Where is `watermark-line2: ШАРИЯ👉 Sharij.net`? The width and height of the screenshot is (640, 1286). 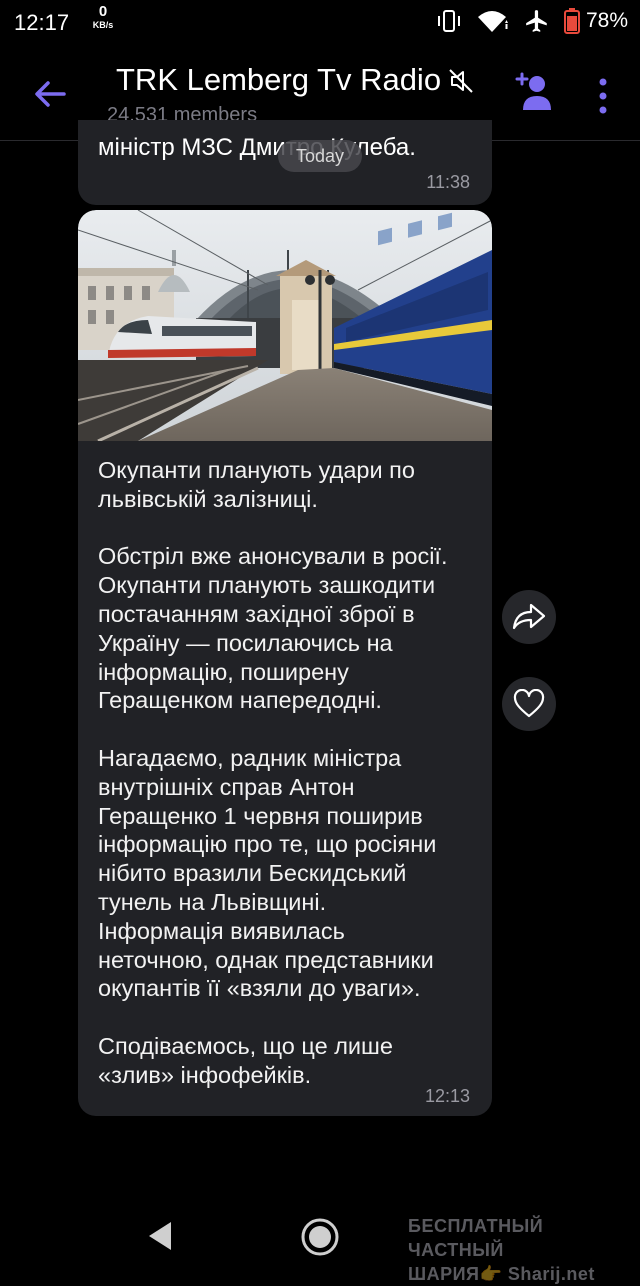 watermark-line2: ШАРИЯ👉 Sharij.net is located at coordinates (501, 1274).